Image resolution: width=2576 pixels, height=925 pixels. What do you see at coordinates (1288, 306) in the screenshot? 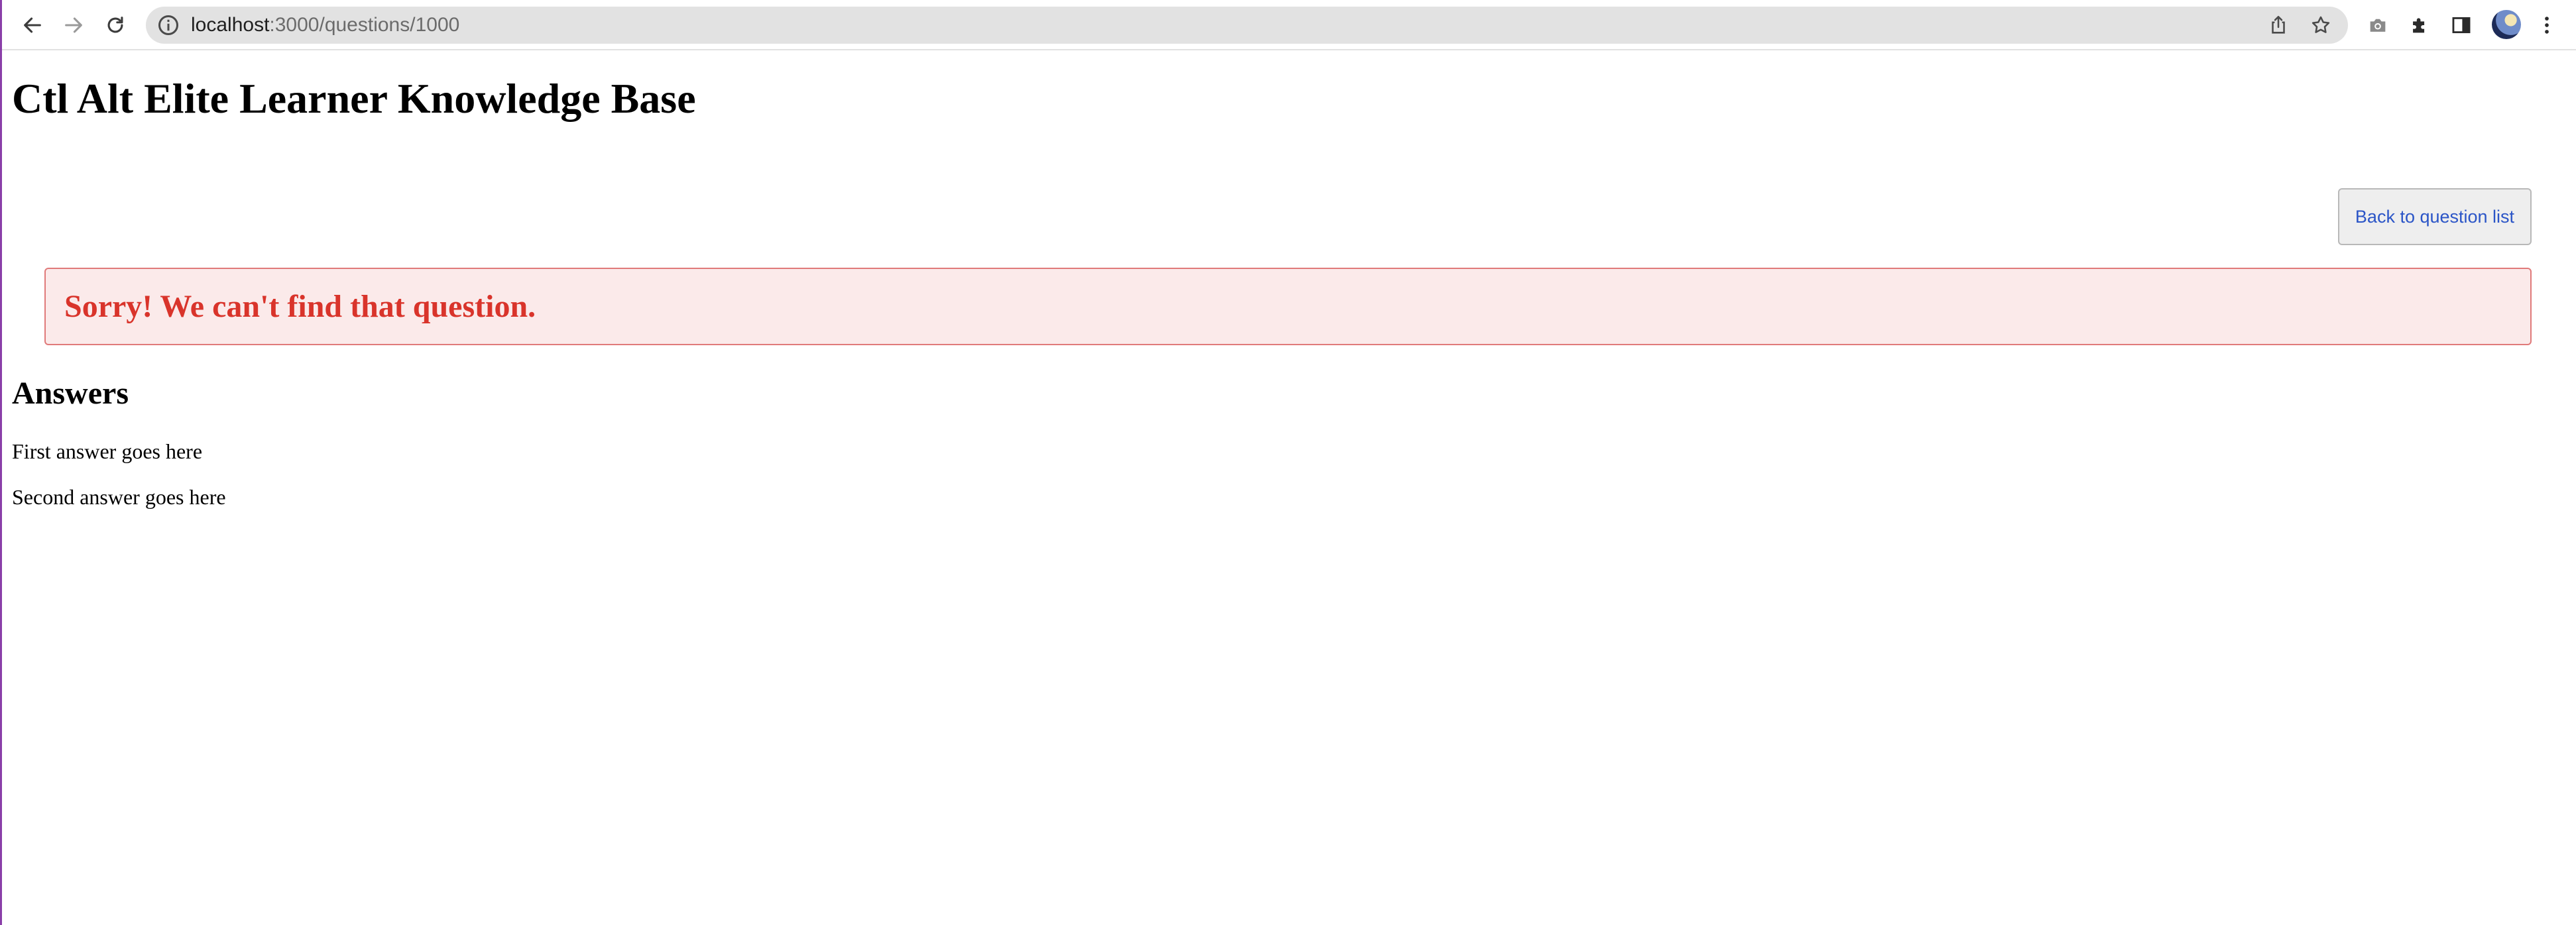
I see `error-alert: Sorry! We can't find that question.` at bounding box center [1288, 306].